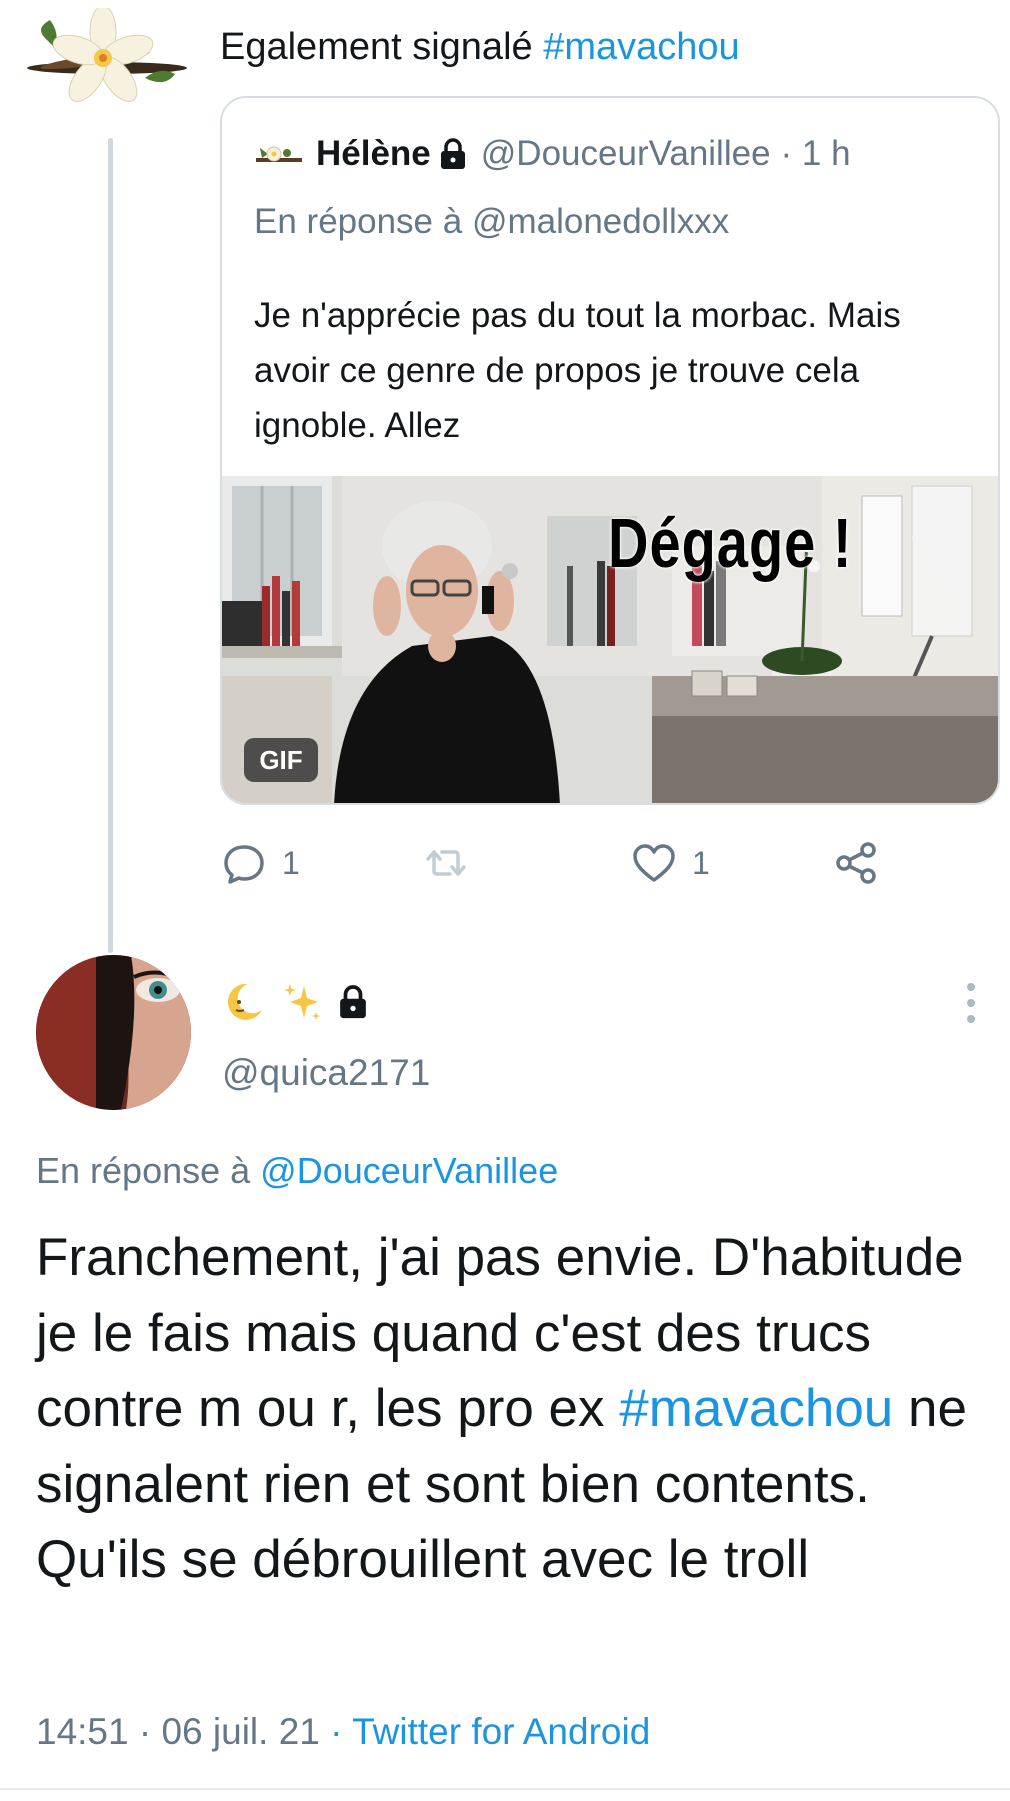 This screenshot has width=1010, height=1801. I want to click on reply-button: 1, so click(260, 863).